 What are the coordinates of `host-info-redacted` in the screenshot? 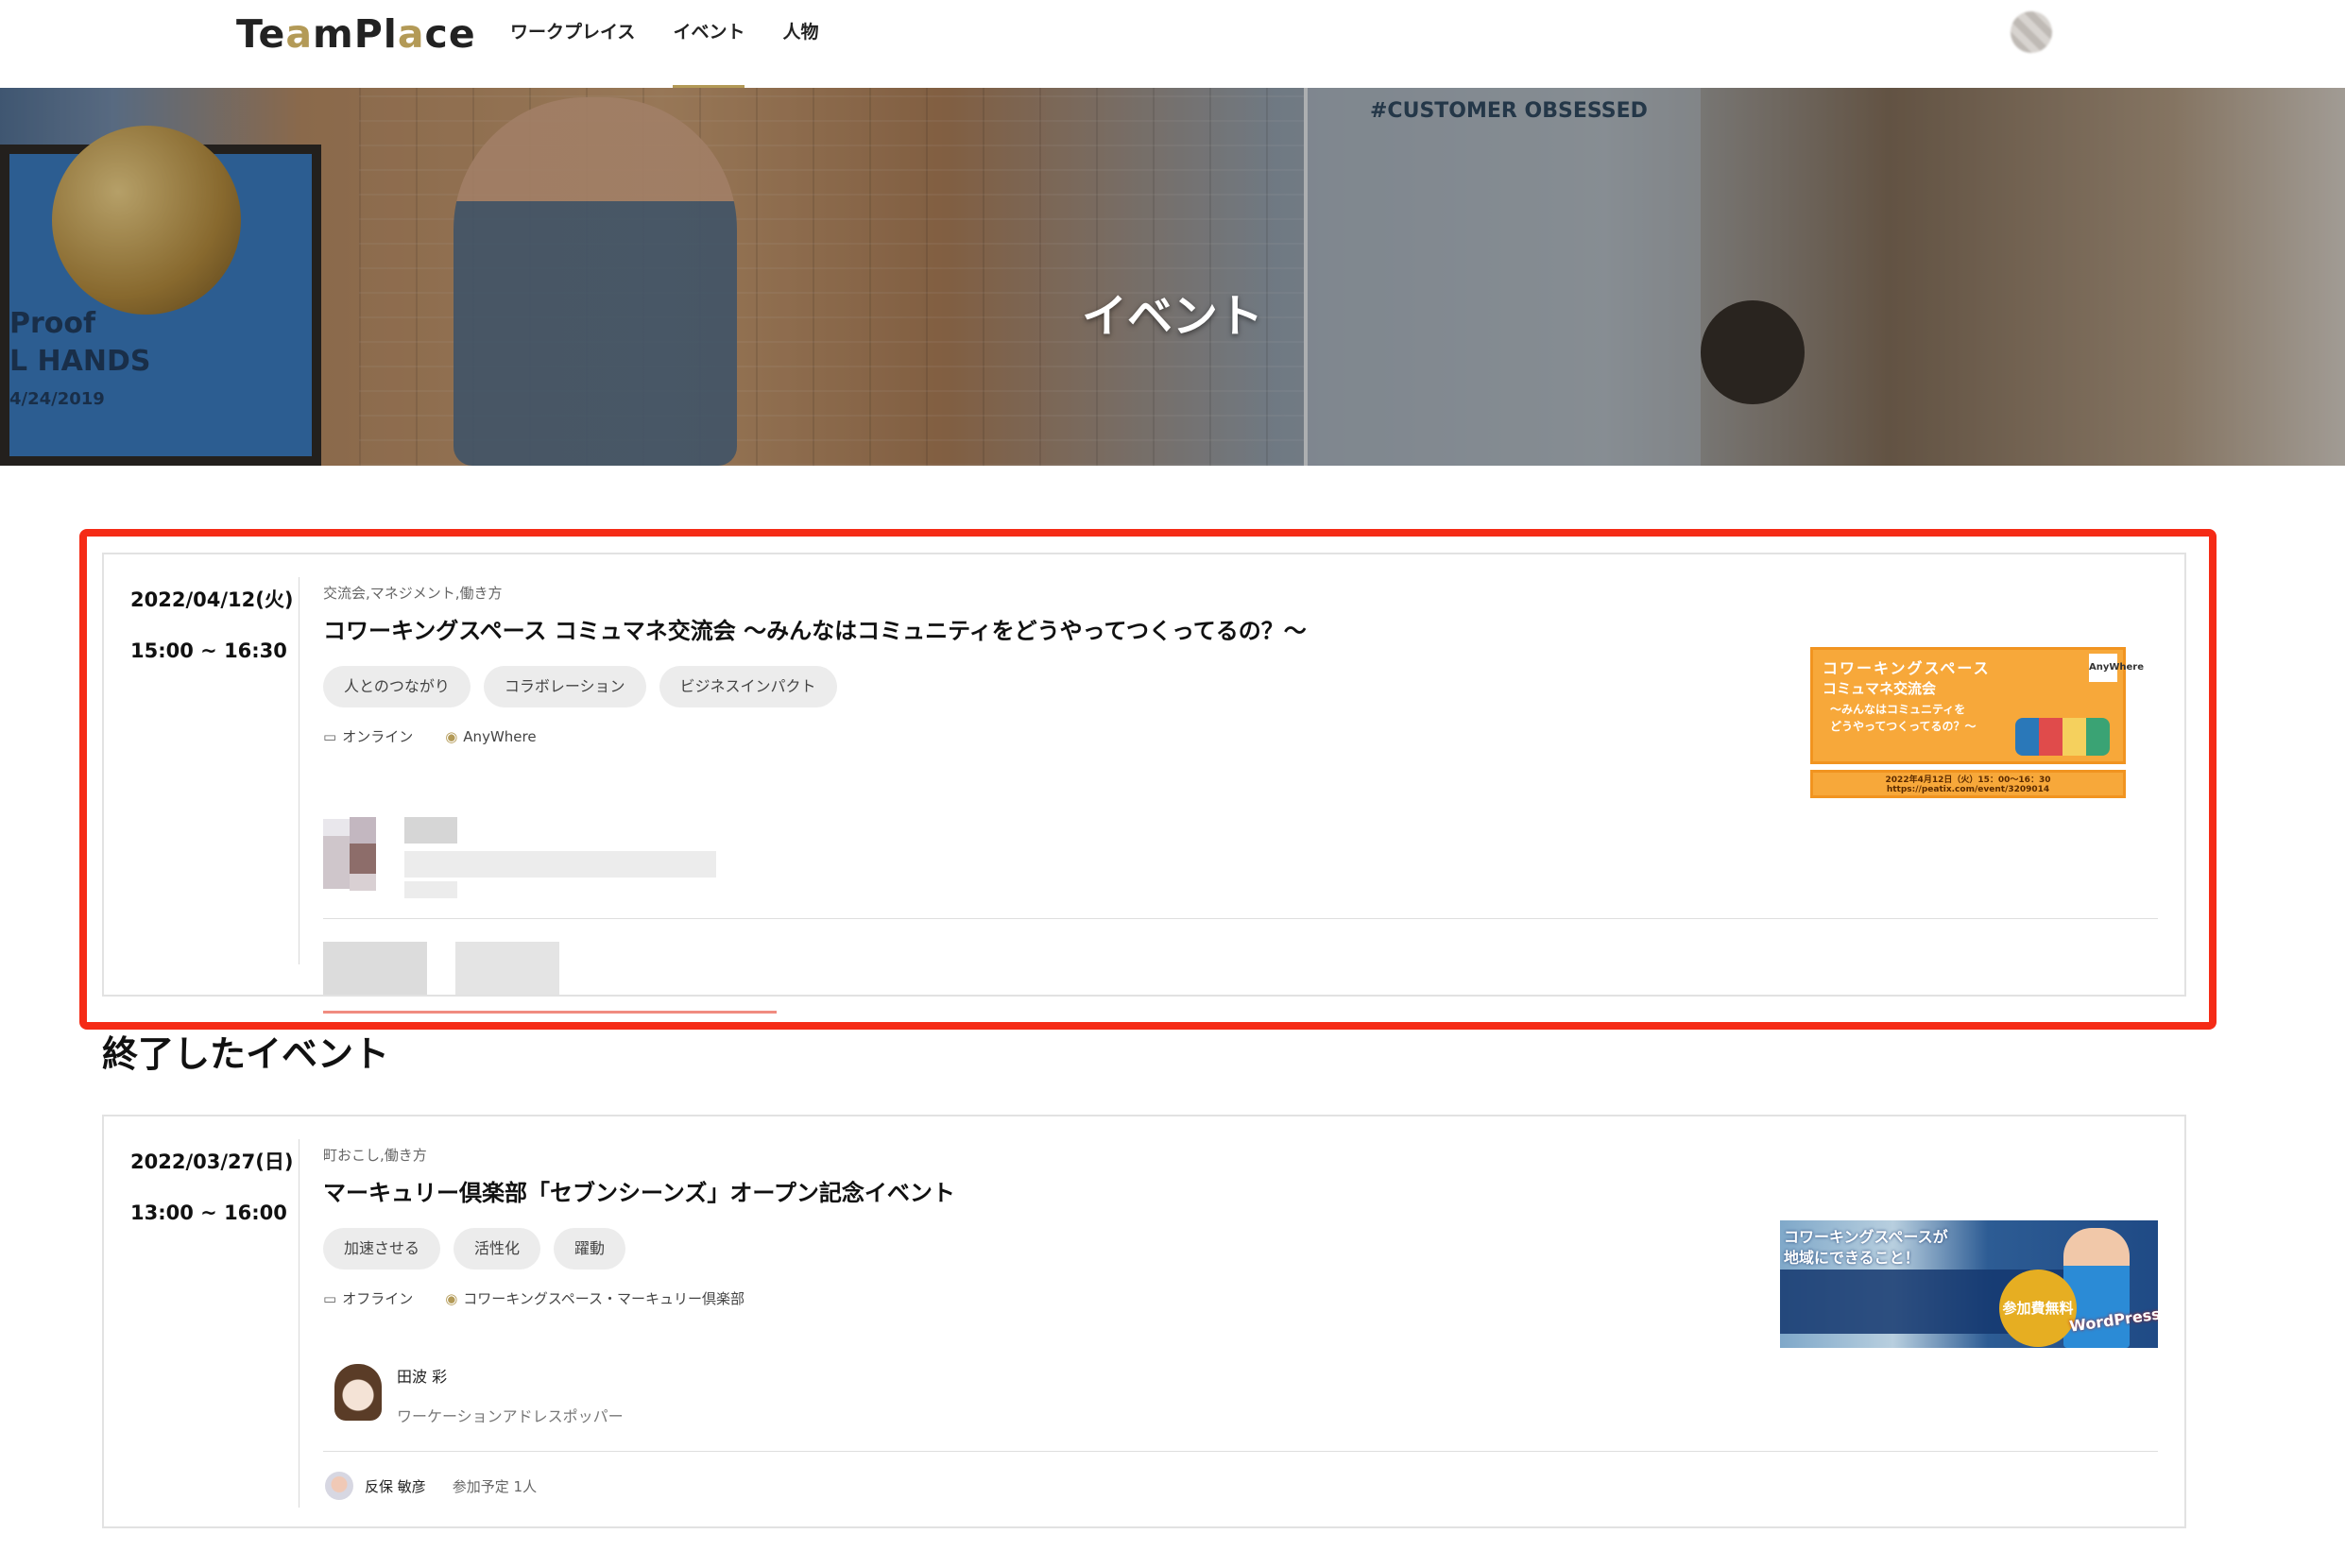 It's located at (521, 857).